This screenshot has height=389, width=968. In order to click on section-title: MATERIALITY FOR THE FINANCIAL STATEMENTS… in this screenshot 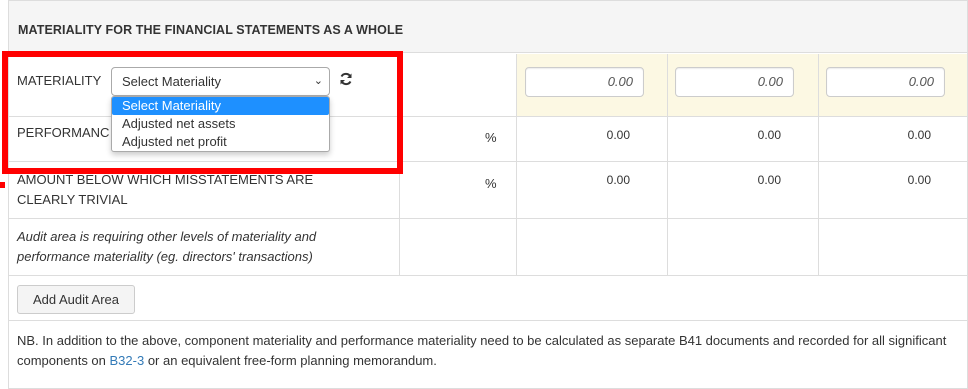, I will do `click(211, 30)`.